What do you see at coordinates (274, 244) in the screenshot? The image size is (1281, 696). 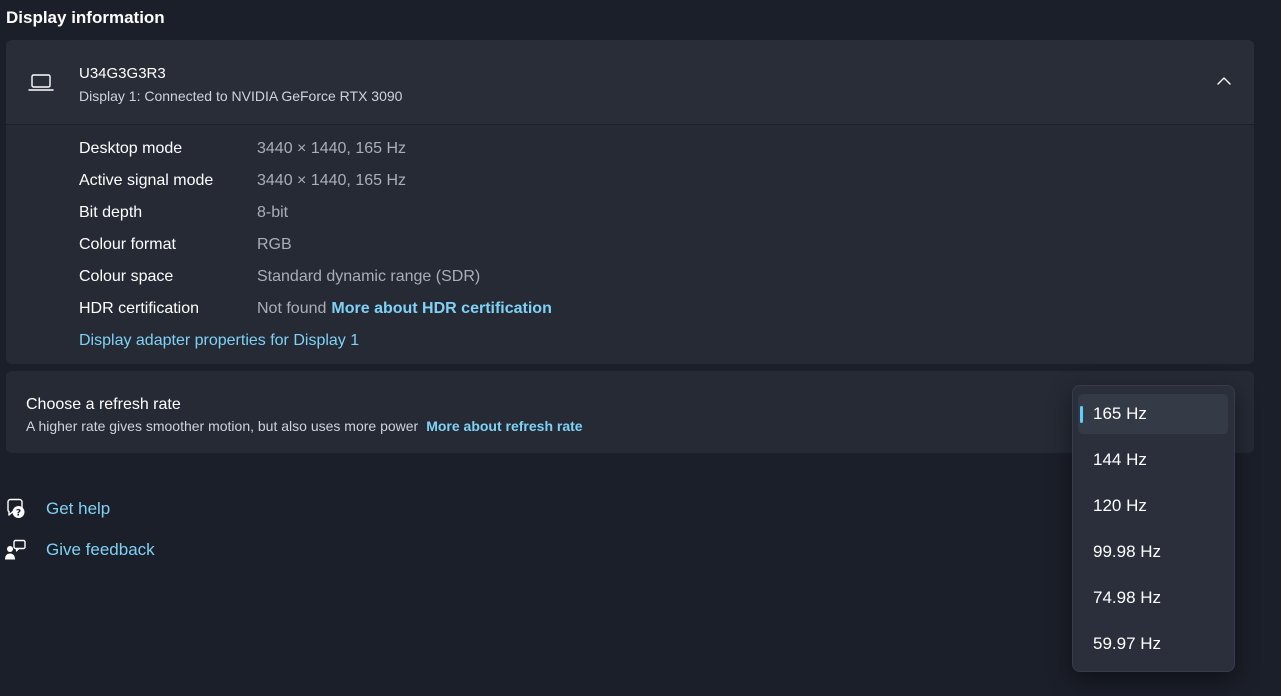 I see `info-value: RGB` at bounding box center [274, 244].